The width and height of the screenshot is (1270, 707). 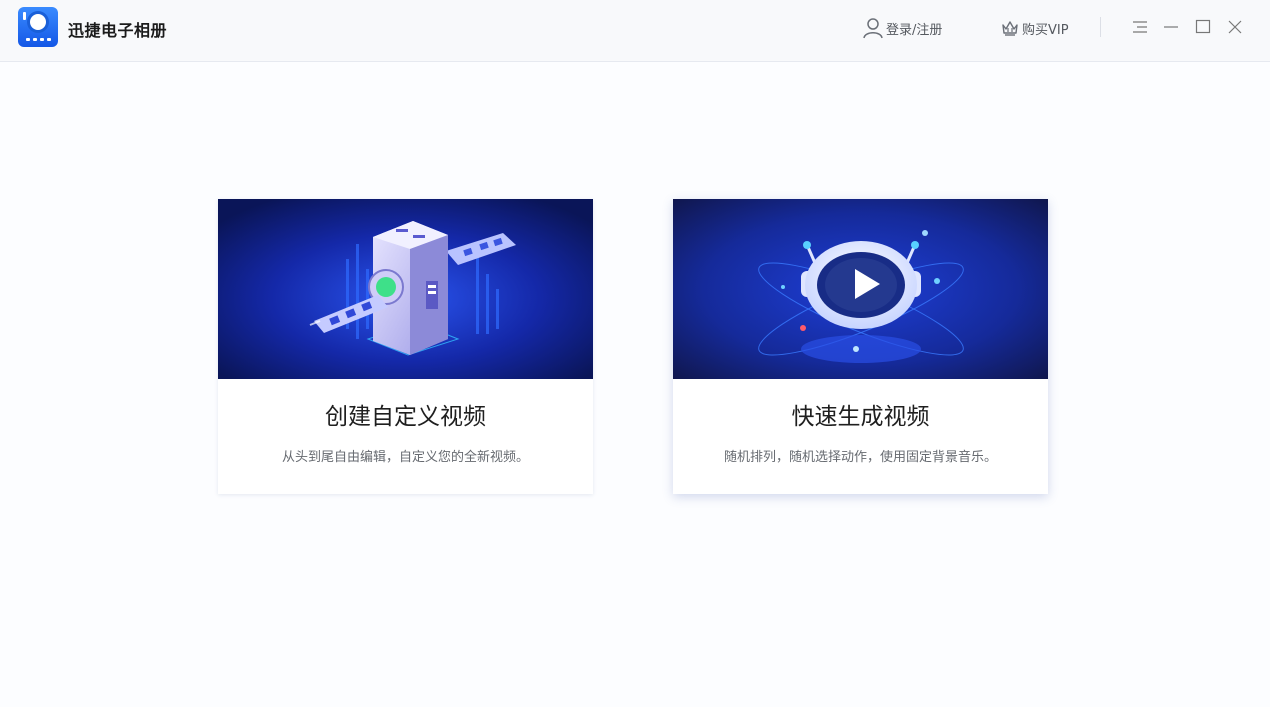 What do you see at coordinates (405, 457) in the screenshot?
I see `card-description: 从头到尾自由编辑，自定义您的全新视频。` at bounding box center [405, 457].